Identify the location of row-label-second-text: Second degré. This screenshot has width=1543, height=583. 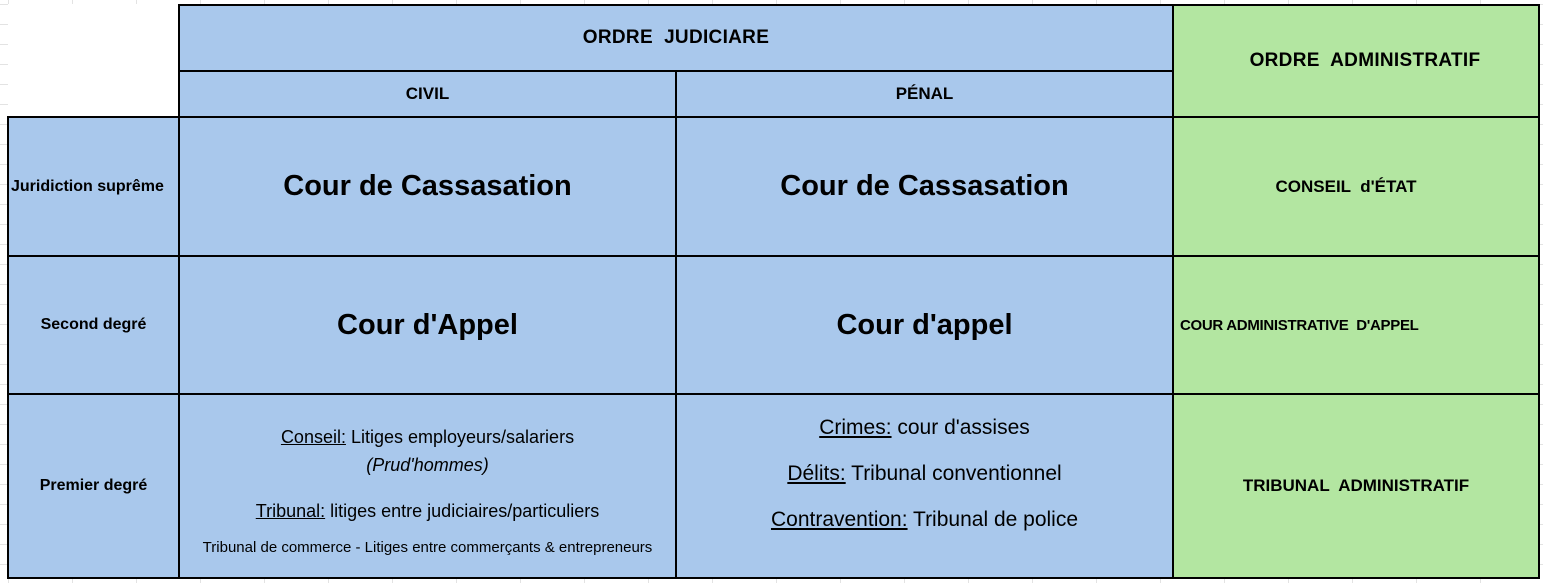
(93, 324).